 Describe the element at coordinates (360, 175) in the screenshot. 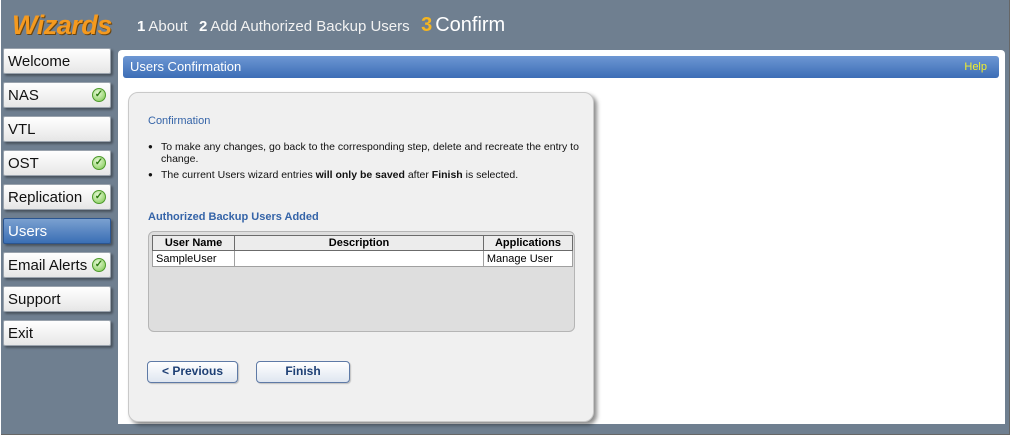

I see `bullet-bold-text: will only be saved` at that location.